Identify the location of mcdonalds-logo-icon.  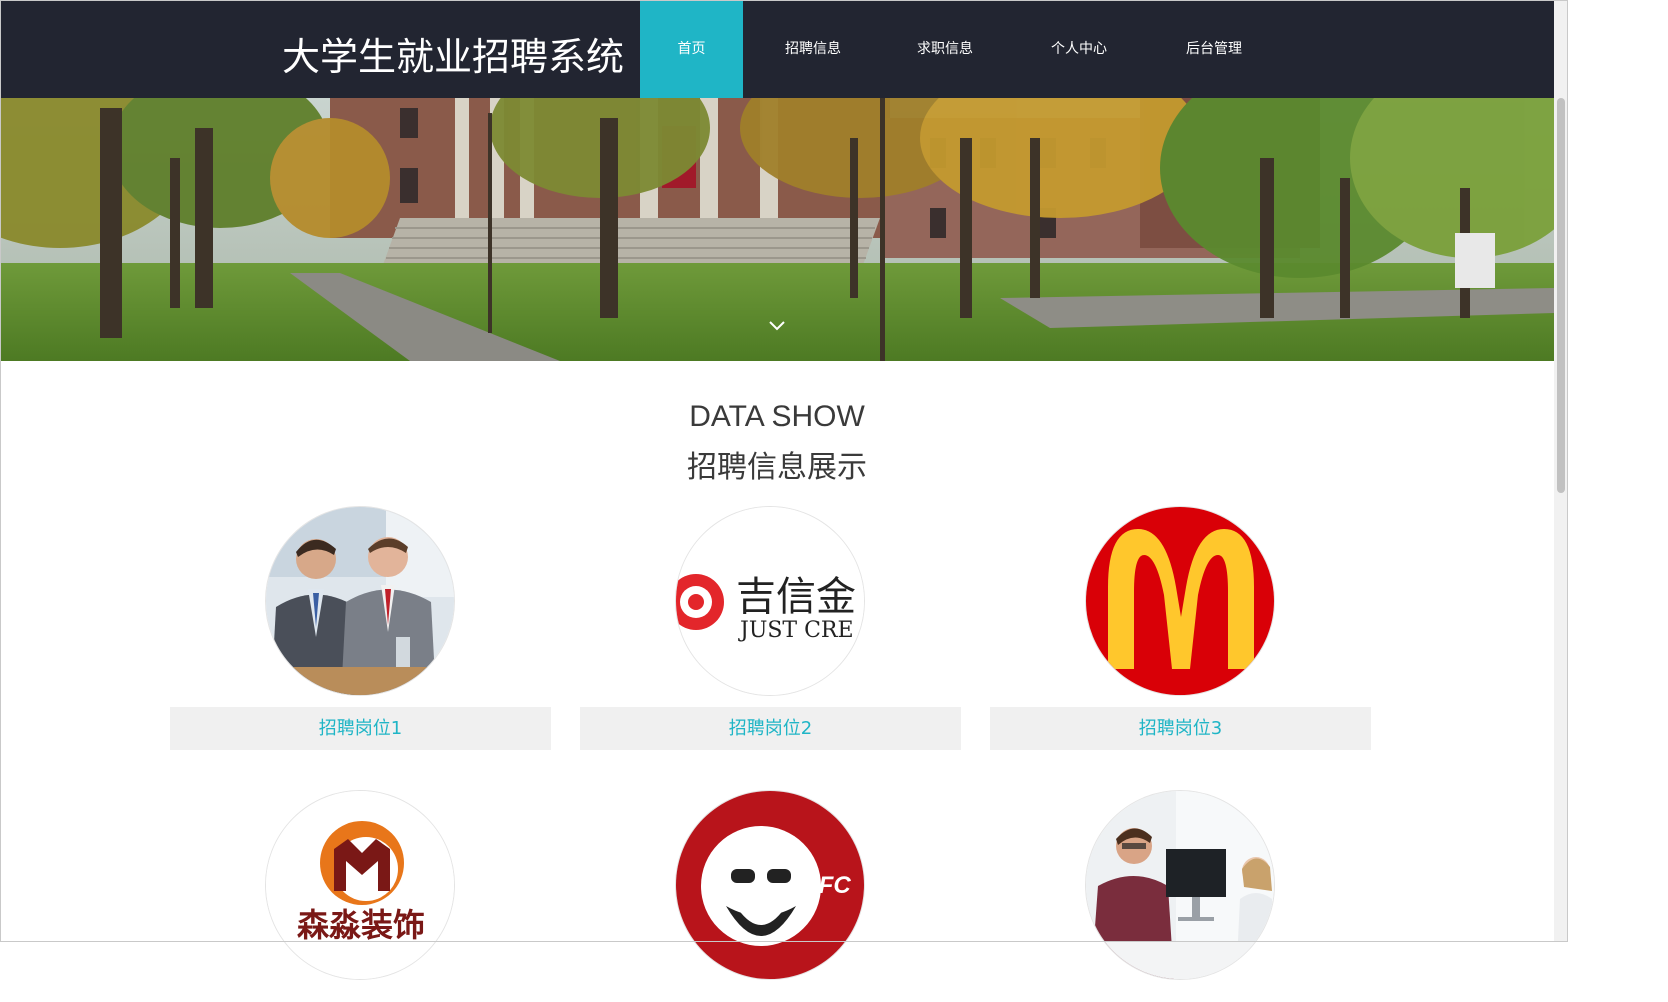
(1180, 601).